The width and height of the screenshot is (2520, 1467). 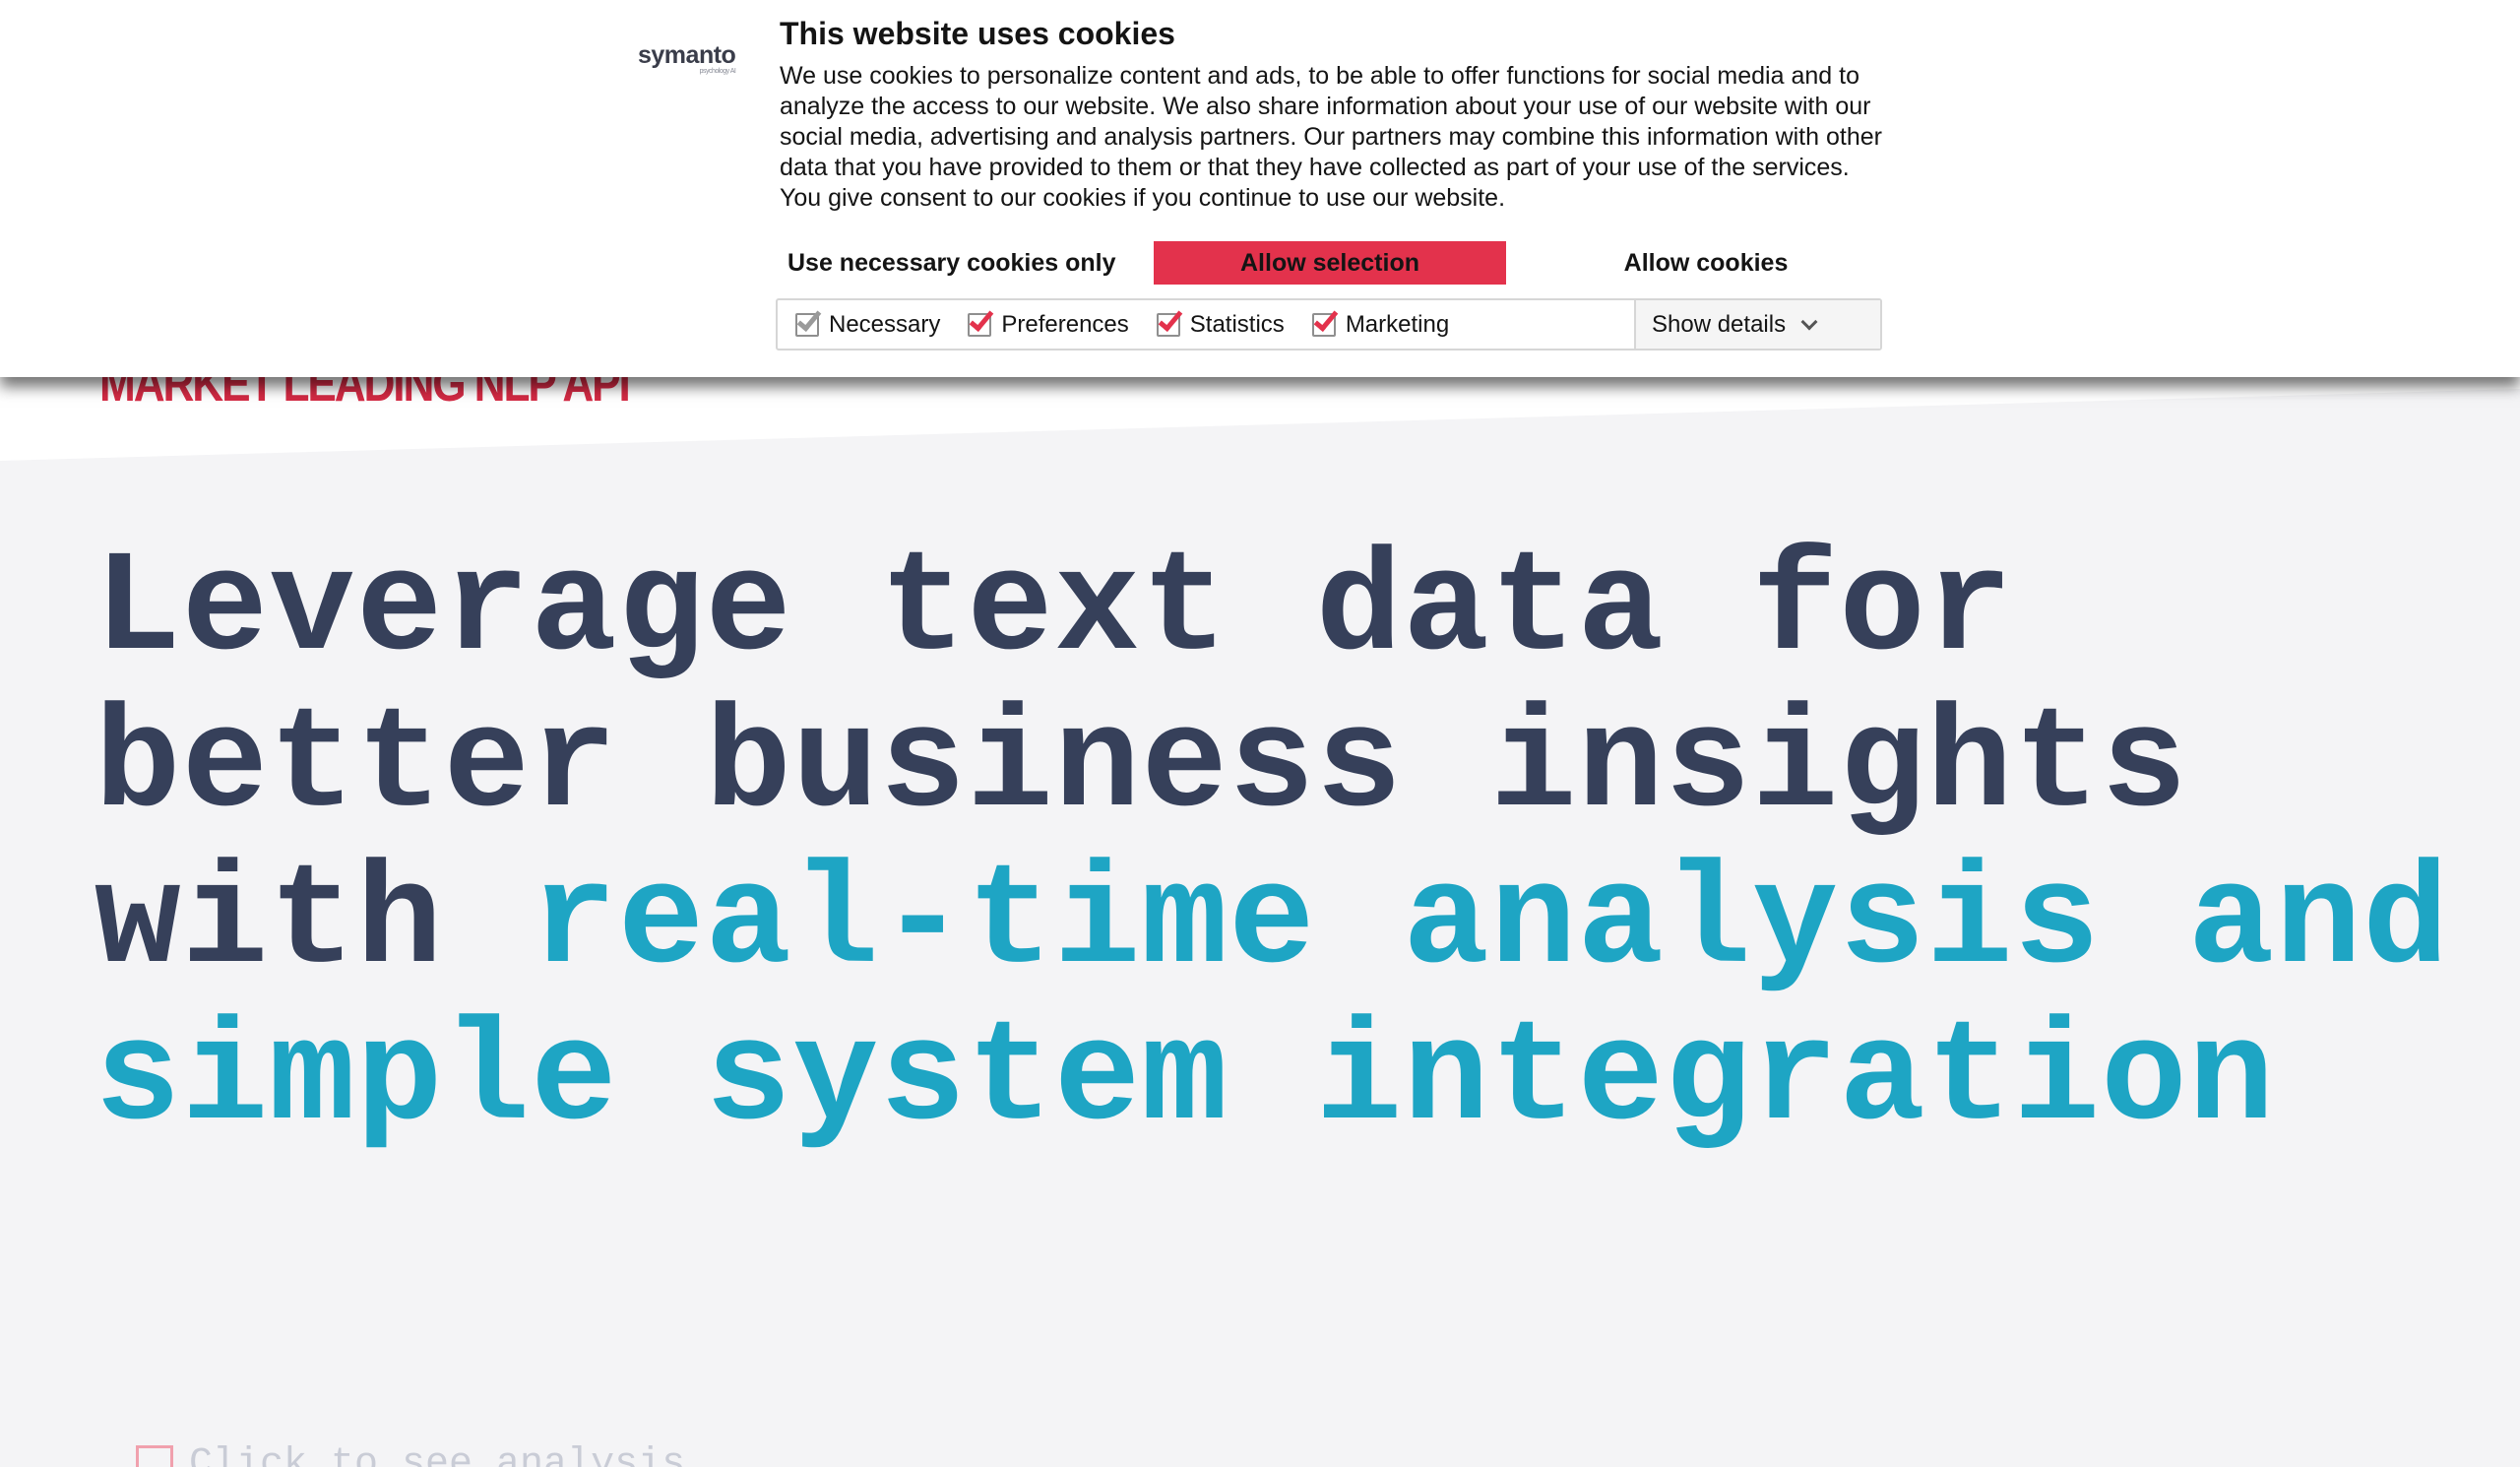 I want to click on option-marketing: Marketing, so click(x=1380, y=322).